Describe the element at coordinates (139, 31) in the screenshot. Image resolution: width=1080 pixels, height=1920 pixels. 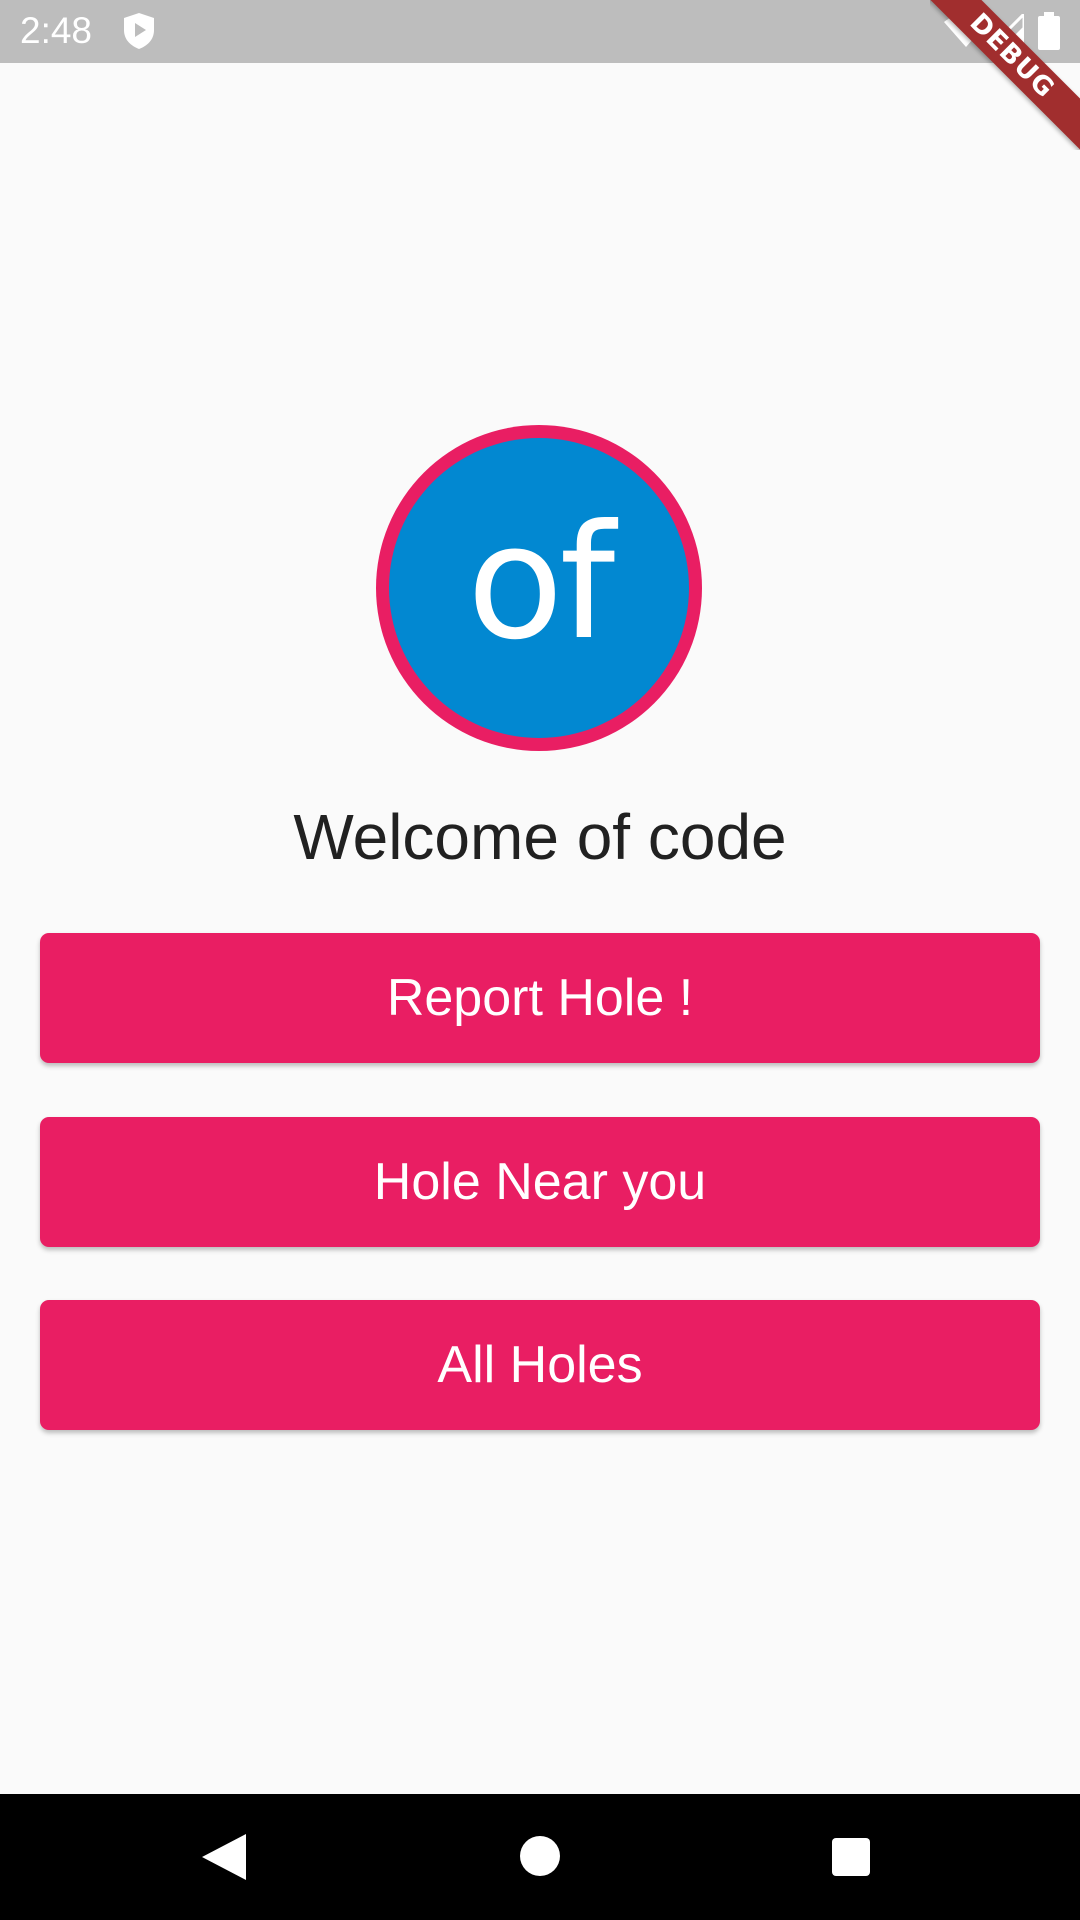
I see `shield-play-icon` at that location.